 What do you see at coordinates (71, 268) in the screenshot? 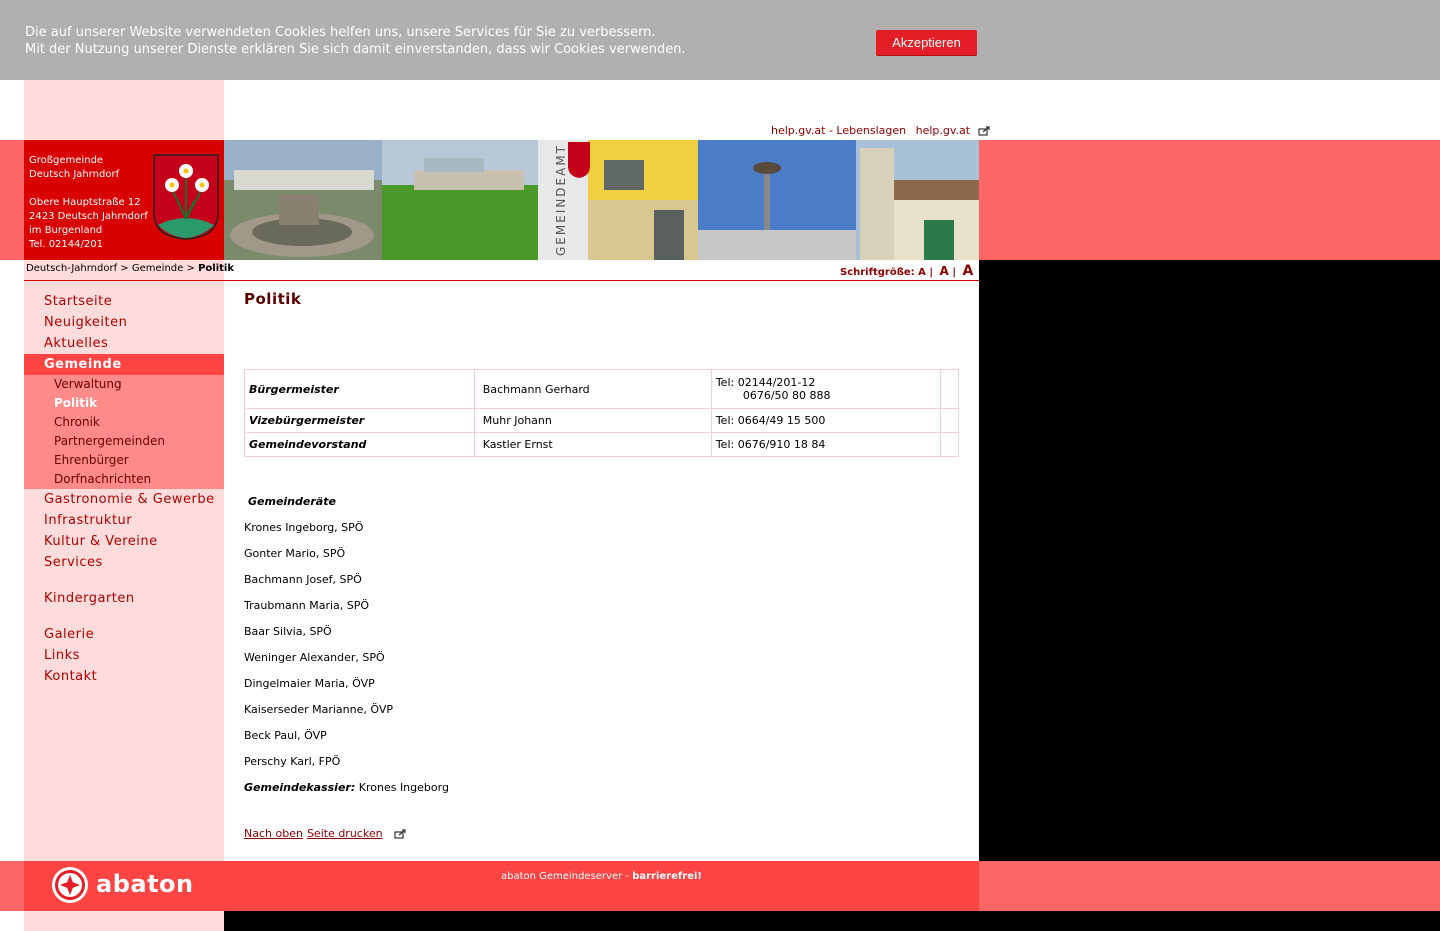
I see `breadcrumb-item: Deutsch-Jahrndorf` at bounding box center [71, 268].